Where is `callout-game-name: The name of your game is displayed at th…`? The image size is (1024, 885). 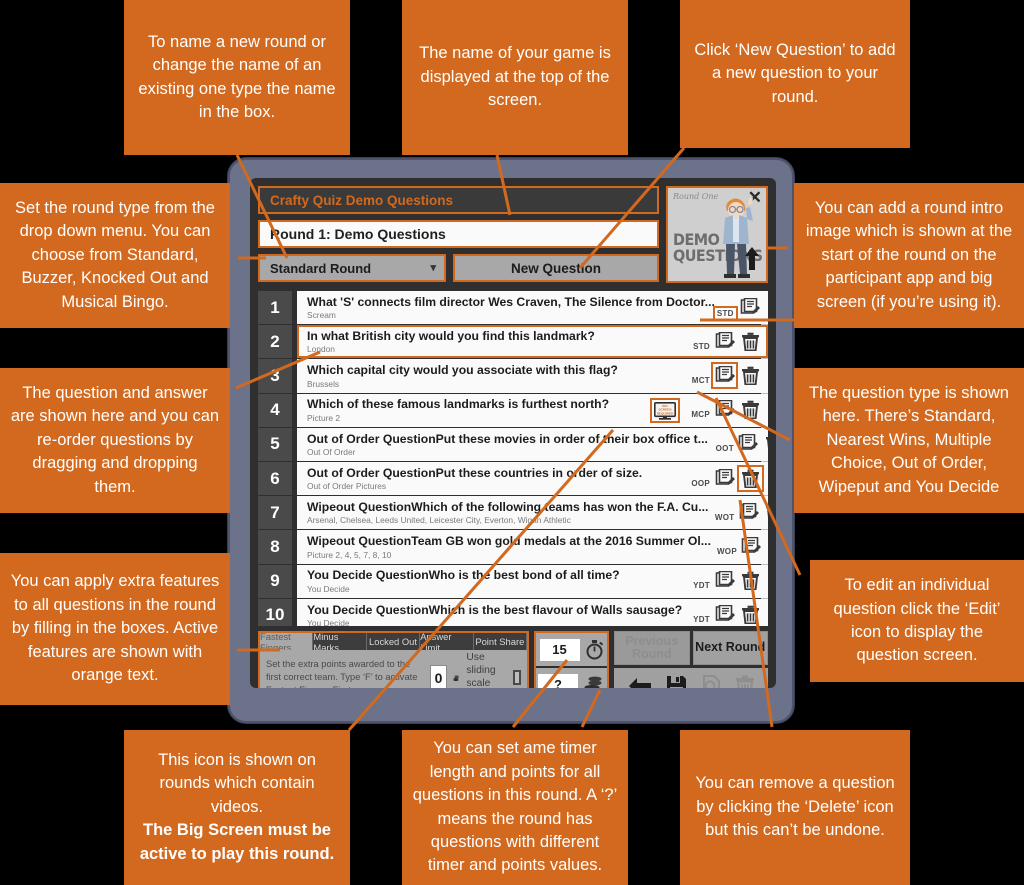
callout-game-name: The name of your game is displayed at th… is located at coordinates (515, 77).